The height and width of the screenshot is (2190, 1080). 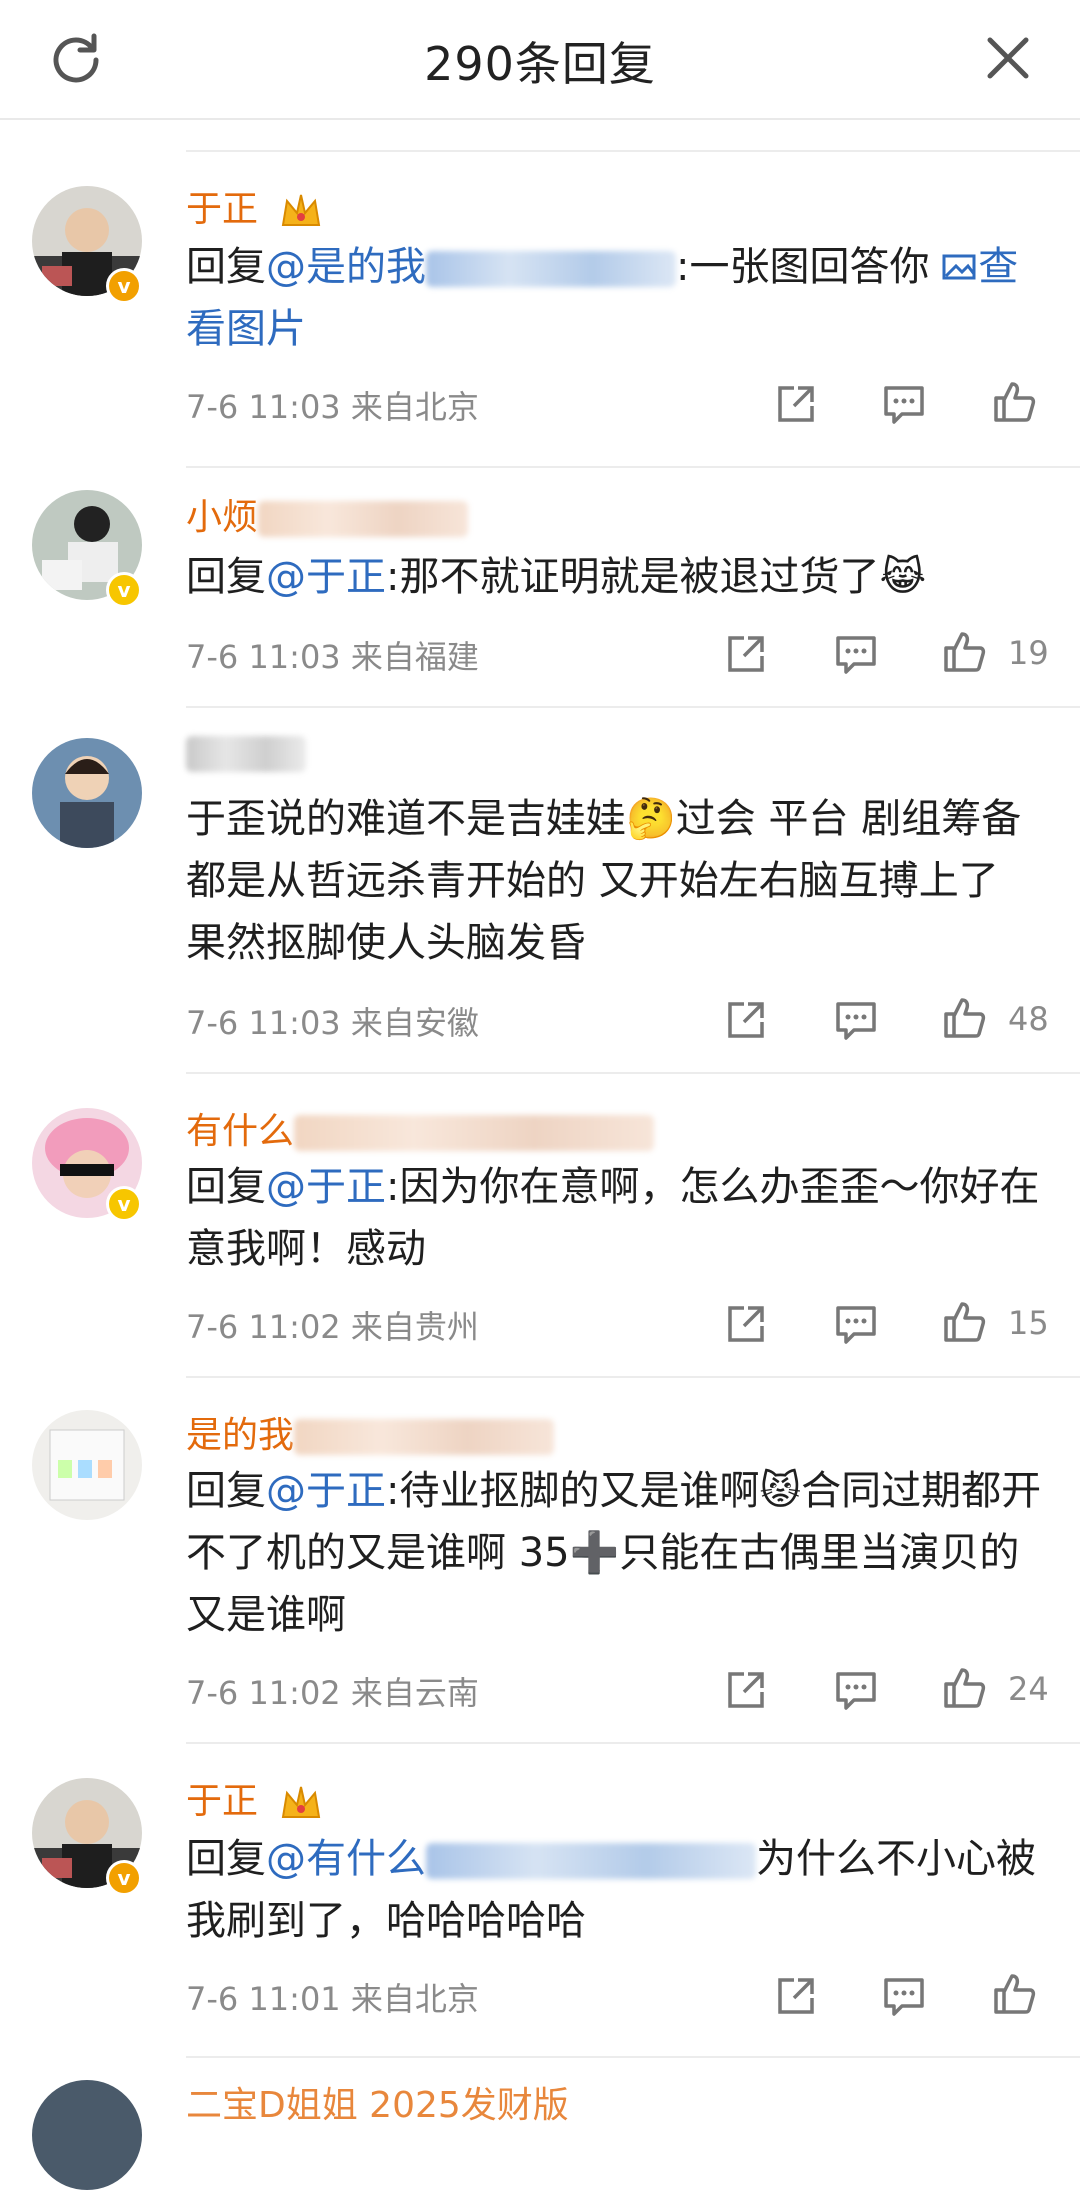 What do you see at coordinates (1028, 1323) in the screenshot?
I see `like-count: 15` at bounding box center [1028, 1323].